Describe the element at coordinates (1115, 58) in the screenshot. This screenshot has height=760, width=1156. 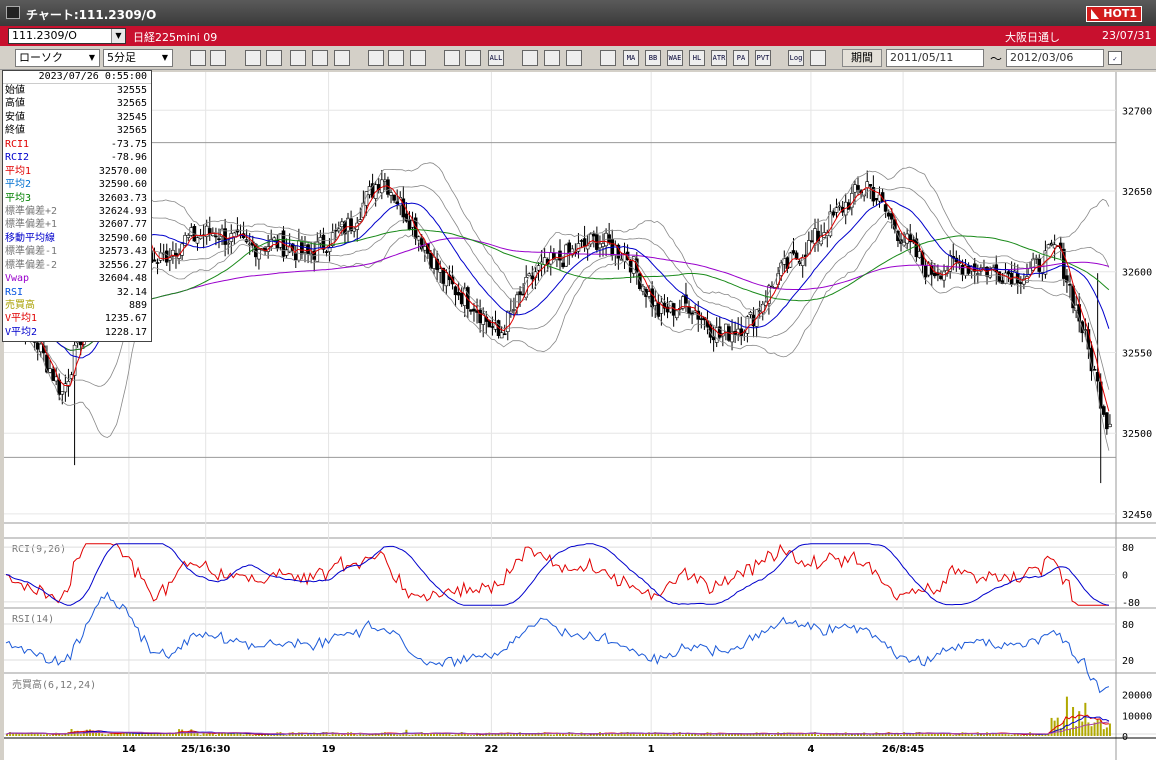
I see `checkbox-icon: ✓` at that location.